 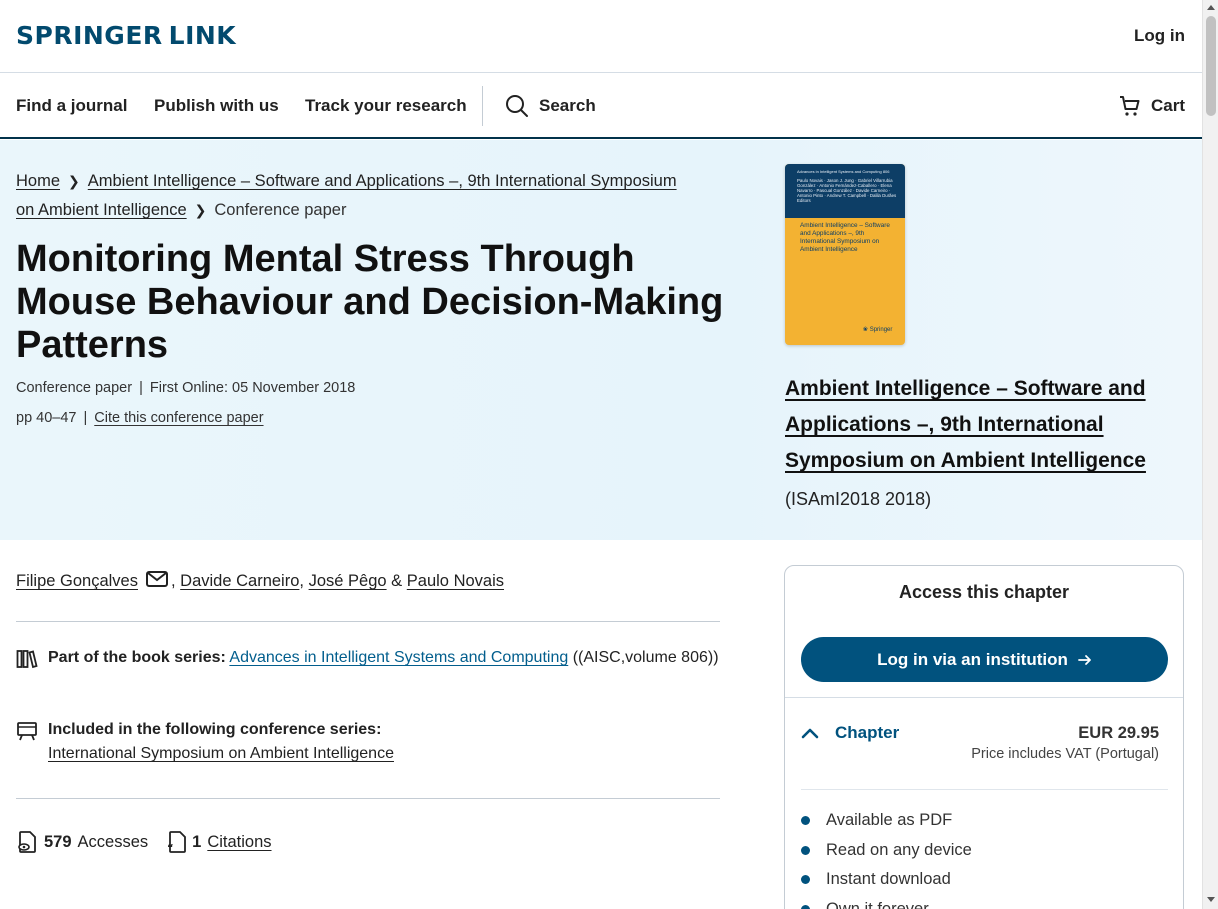 What do you see at coordinates (1159, 36) in the screenshot?
I see `login-link: Log in` at bounding box center [1159, 36].